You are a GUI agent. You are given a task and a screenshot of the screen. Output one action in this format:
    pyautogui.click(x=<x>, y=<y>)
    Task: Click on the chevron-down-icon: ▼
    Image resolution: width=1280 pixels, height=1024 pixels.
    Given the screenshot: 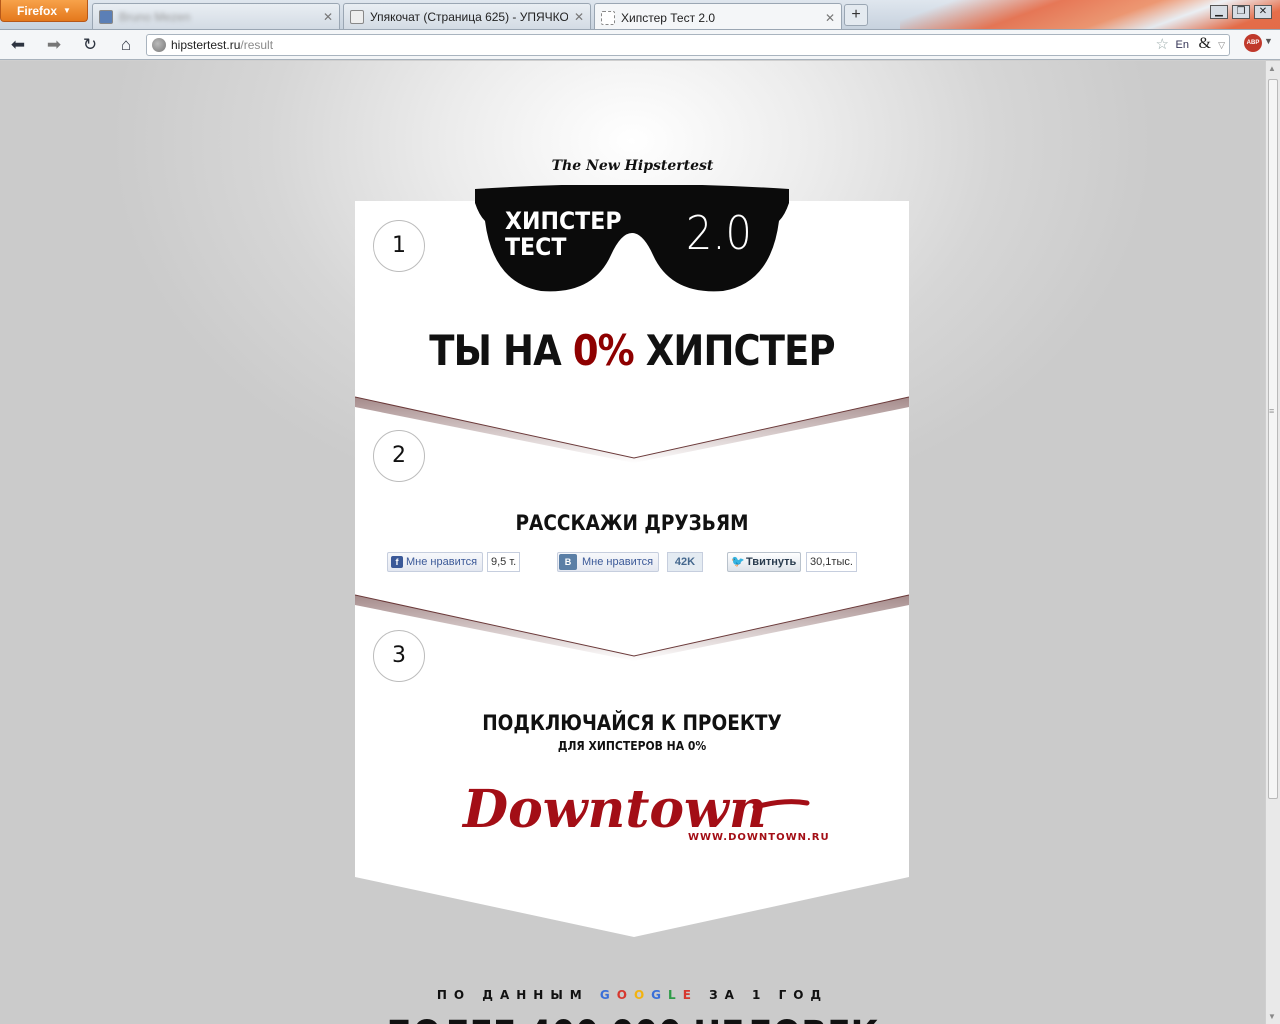 What is the action you would take?
    pyautogui.click(x=67, y=10)
    